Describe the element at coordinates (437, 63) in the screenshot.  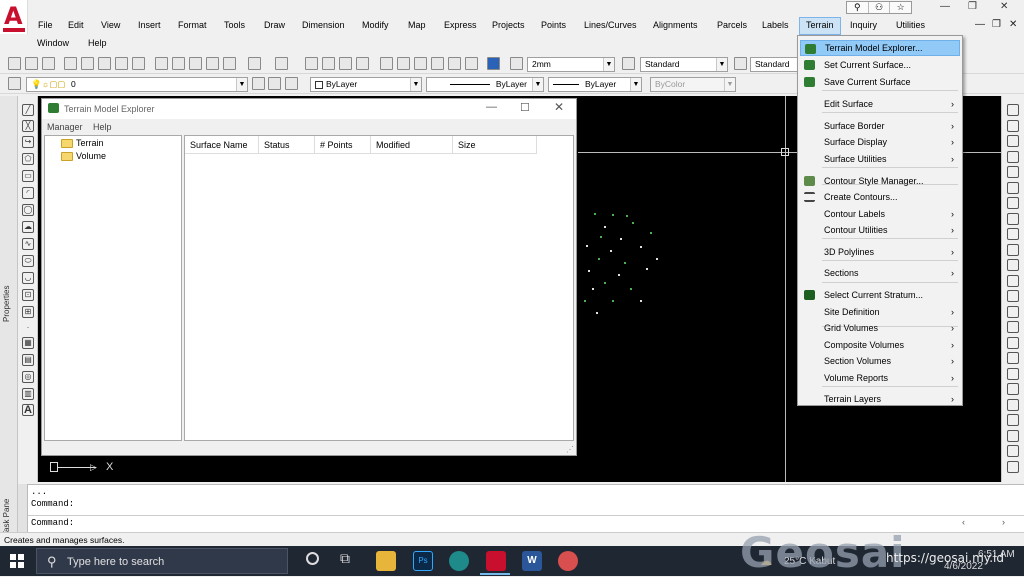
I see `sheet-set-icon` at that location.